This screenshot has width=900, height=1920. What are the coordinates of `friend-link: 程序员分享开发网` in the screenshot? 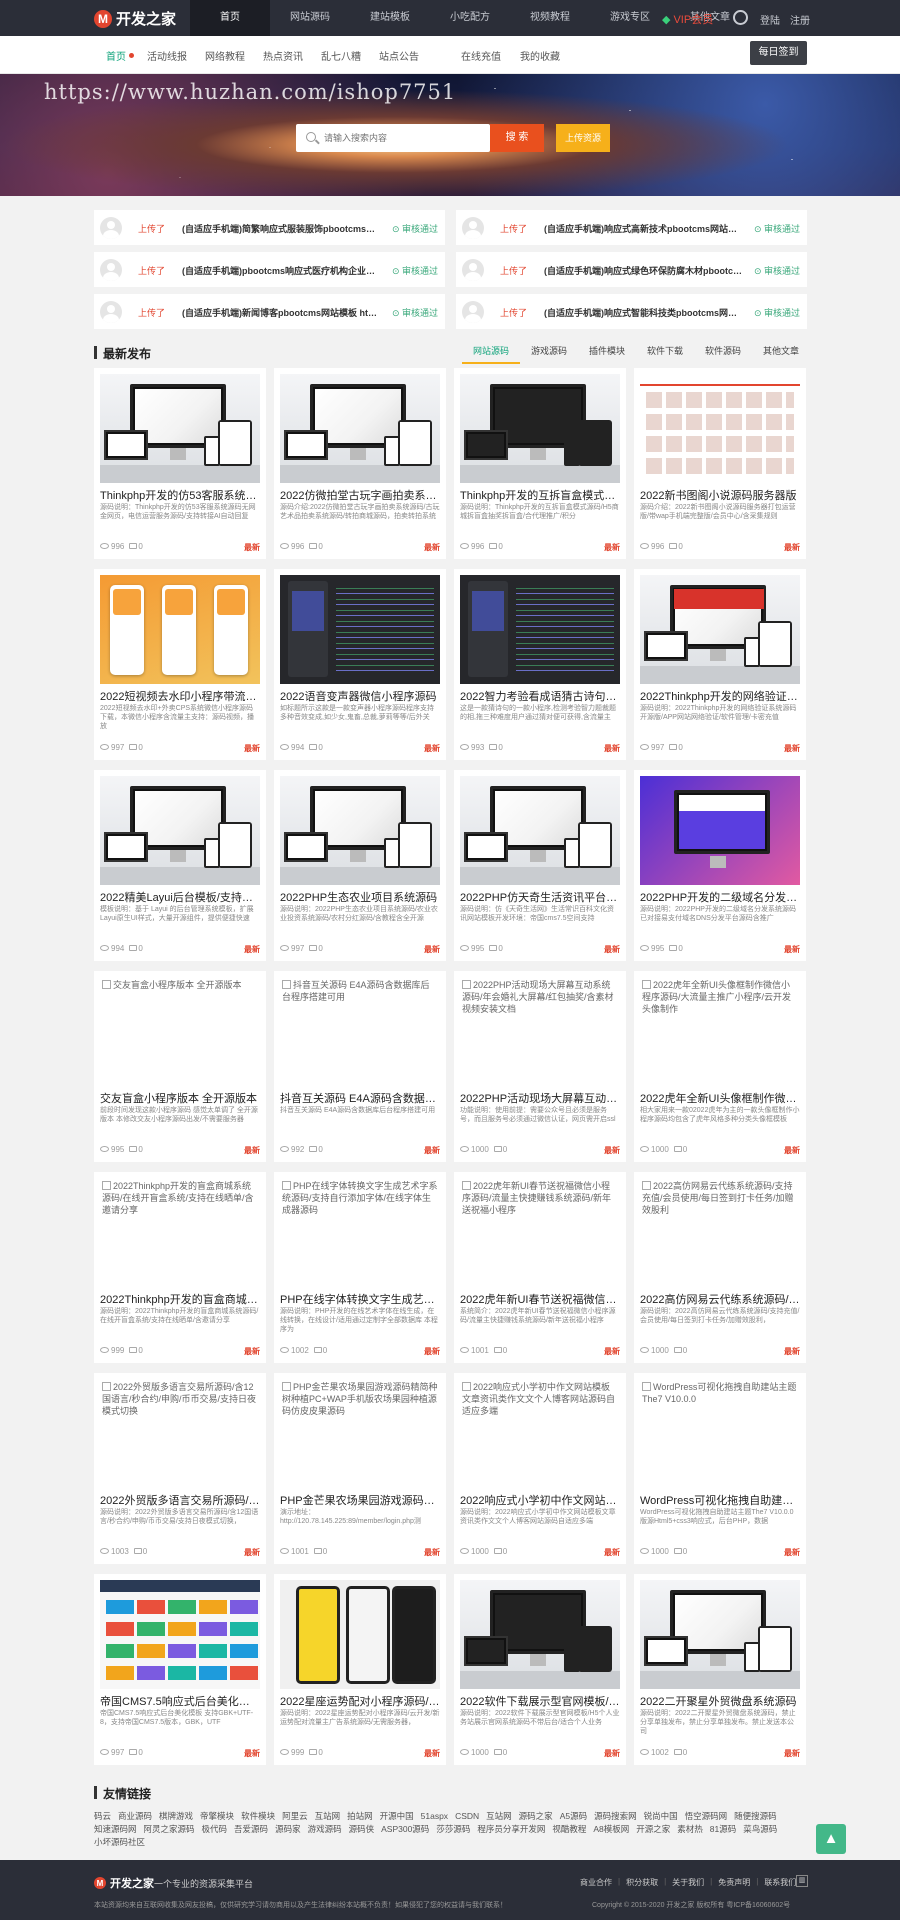 It's located at (511, 1829).